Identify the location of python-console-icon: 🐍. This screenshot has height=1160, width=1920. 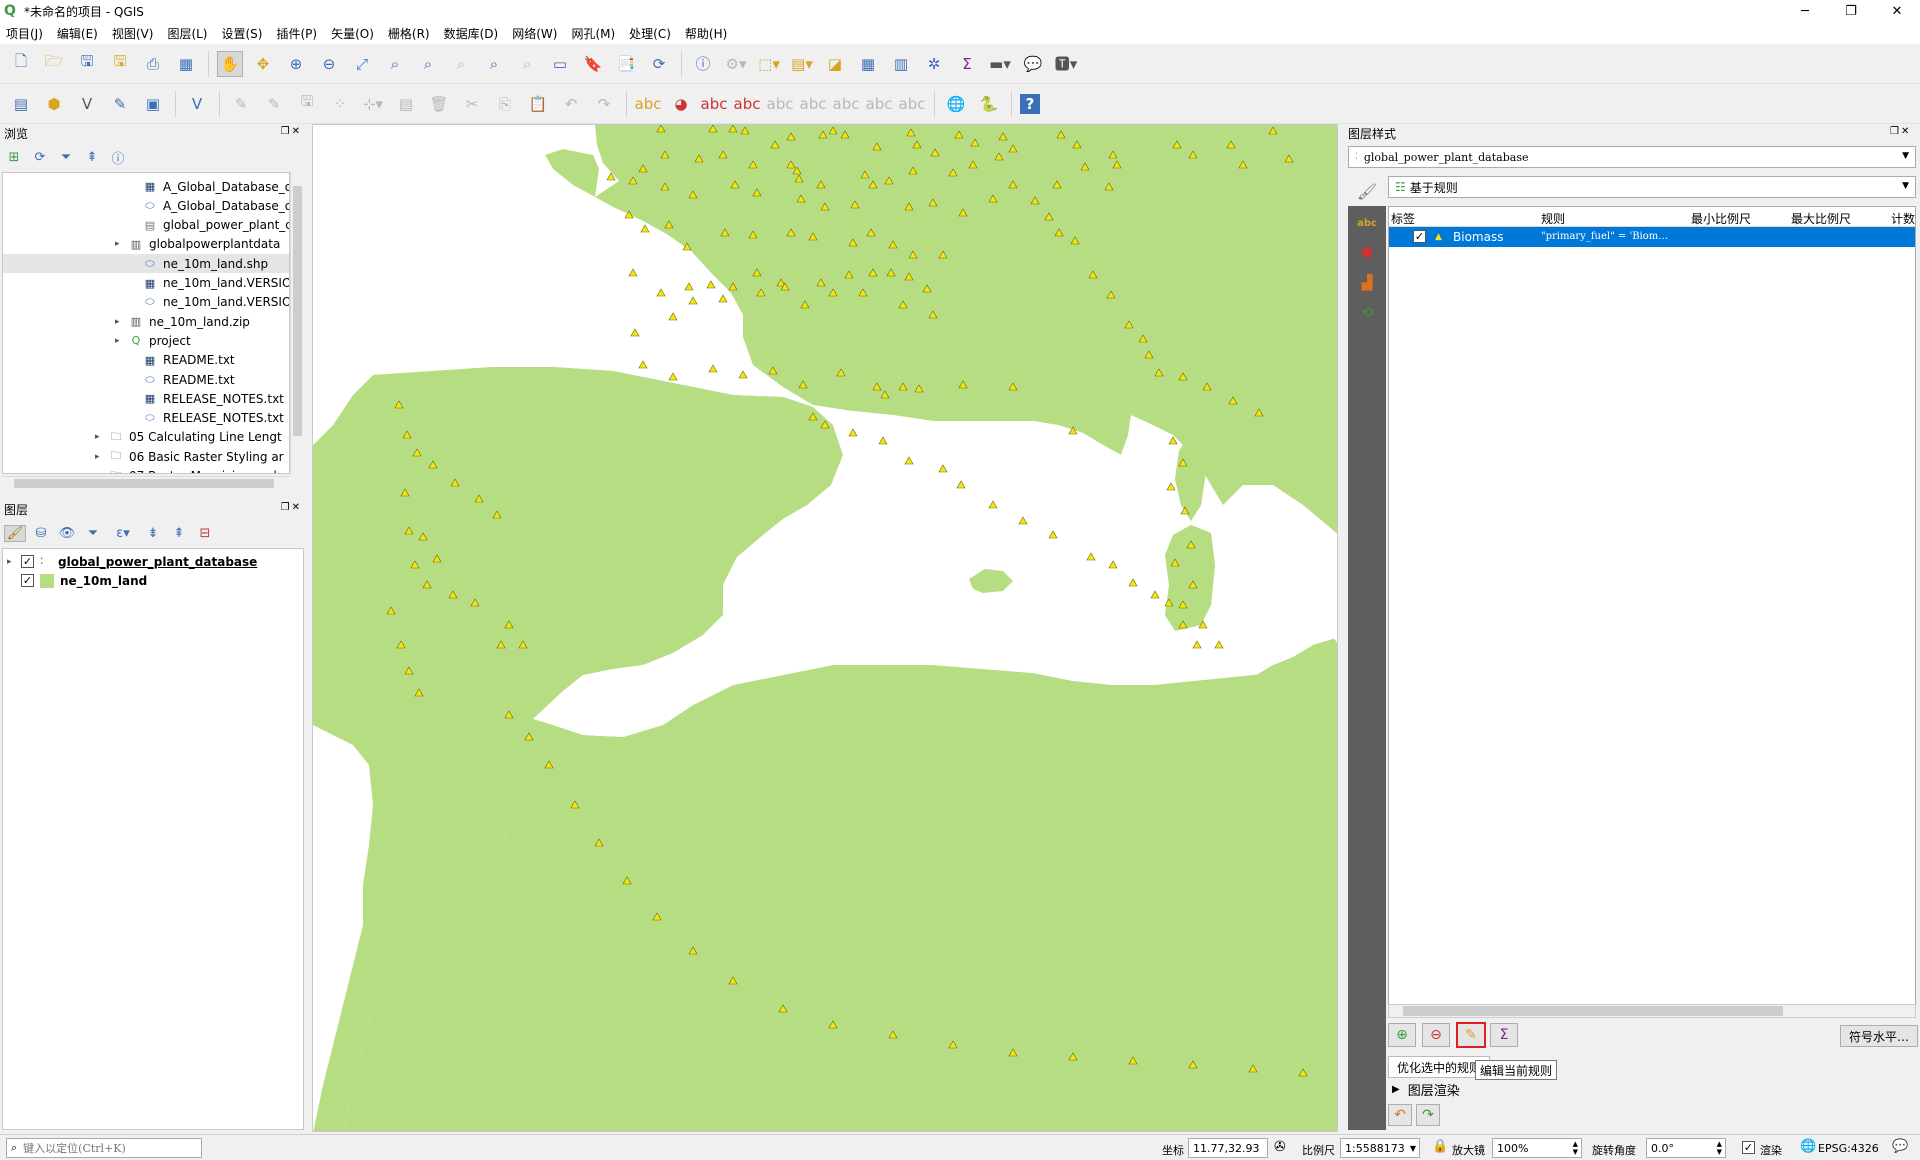
(989, 104).